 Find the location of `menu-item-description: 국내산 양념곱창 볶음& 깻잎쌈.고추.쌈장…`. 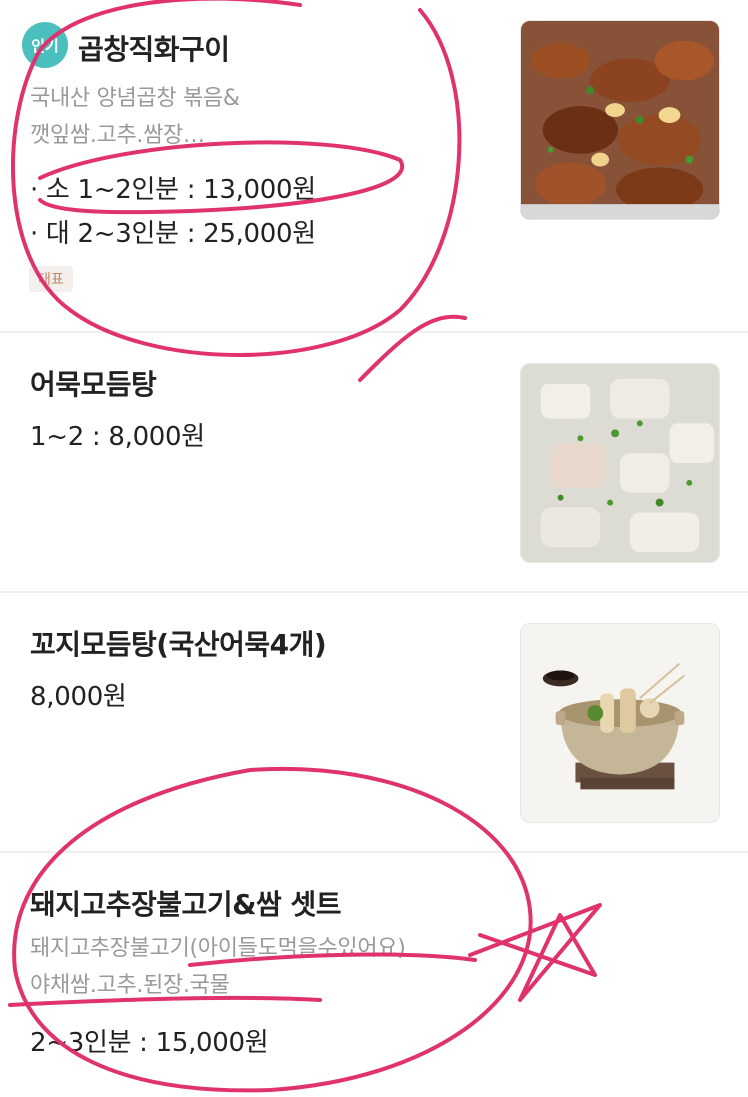

menu-item-description: 국내산 양념곱창 볶음& 깻잎쌈.고추.쌈장… is located at coordinates (260, 117).